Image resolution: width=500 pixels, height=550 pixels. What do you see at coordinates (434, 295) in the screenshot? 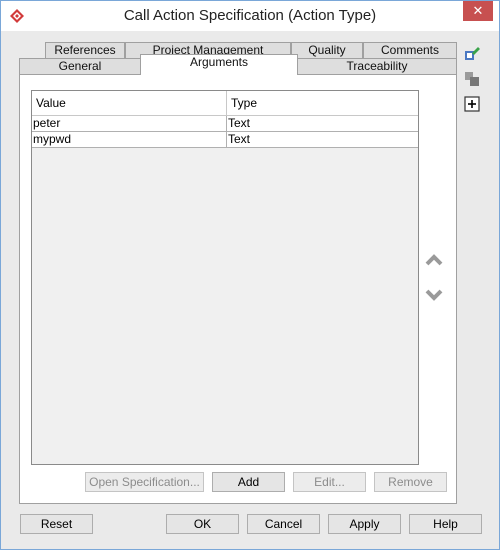
I see `chevron-down-icon` at bounding box center [434, 295].